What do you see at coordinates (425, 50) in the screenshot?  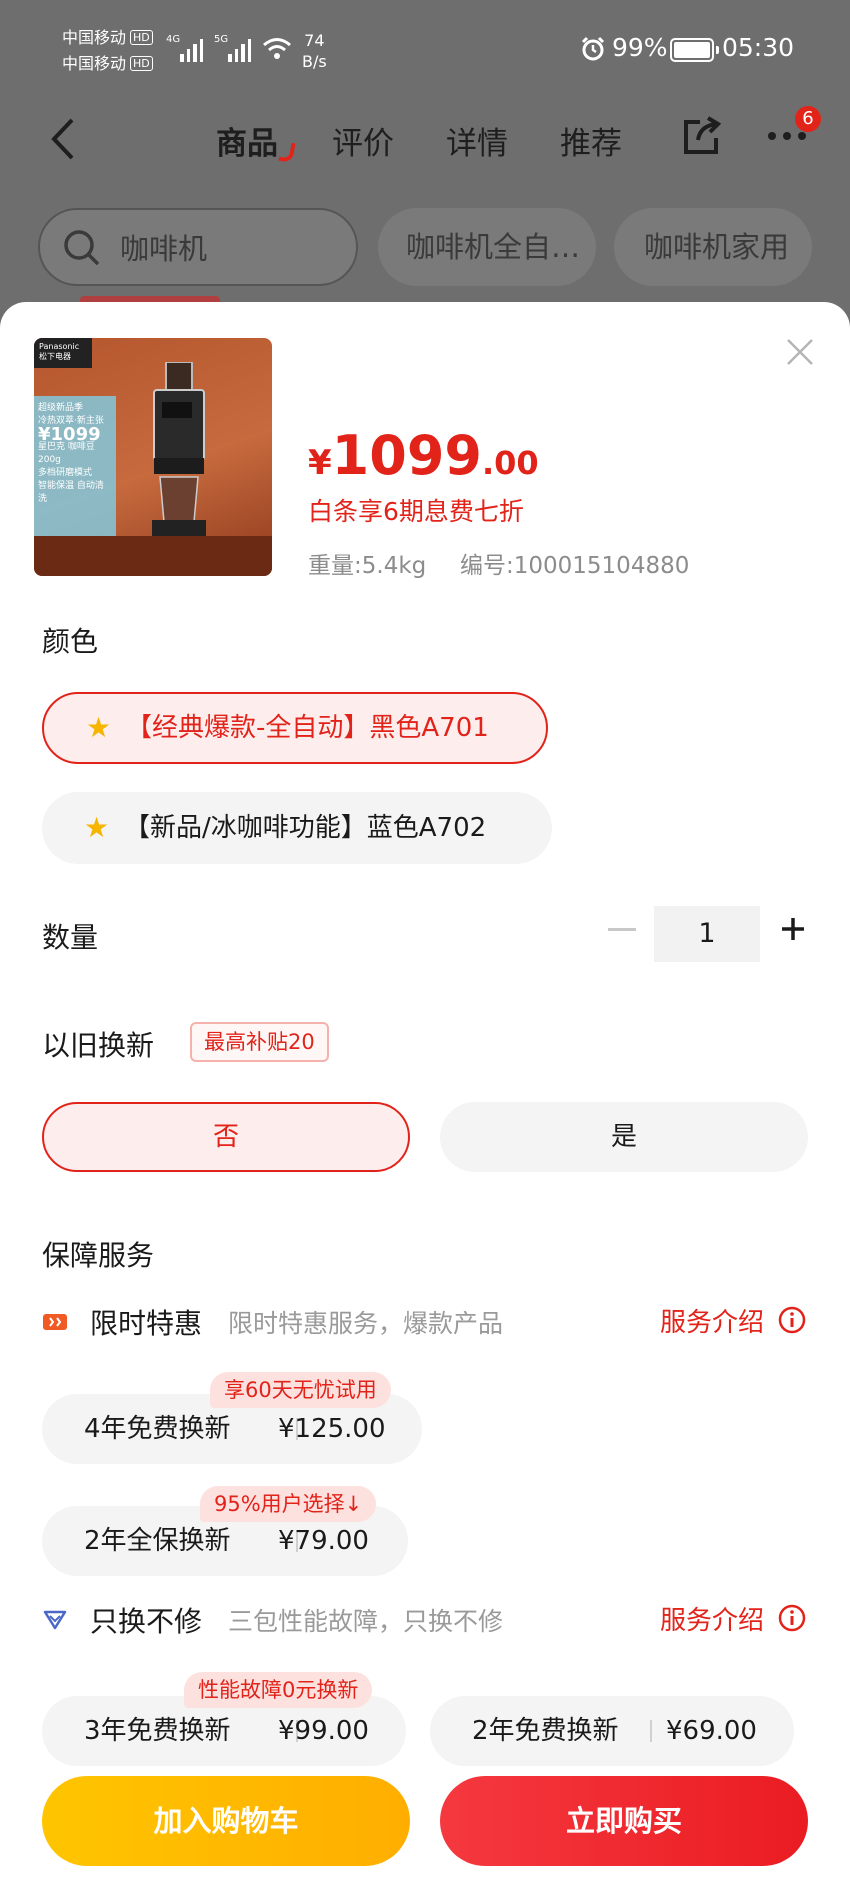 I see `status-bar: 中国移动 HD 中国移动 HD 4G 5G 74 B/s 99% 05:30` at bounding box center [425, 50].